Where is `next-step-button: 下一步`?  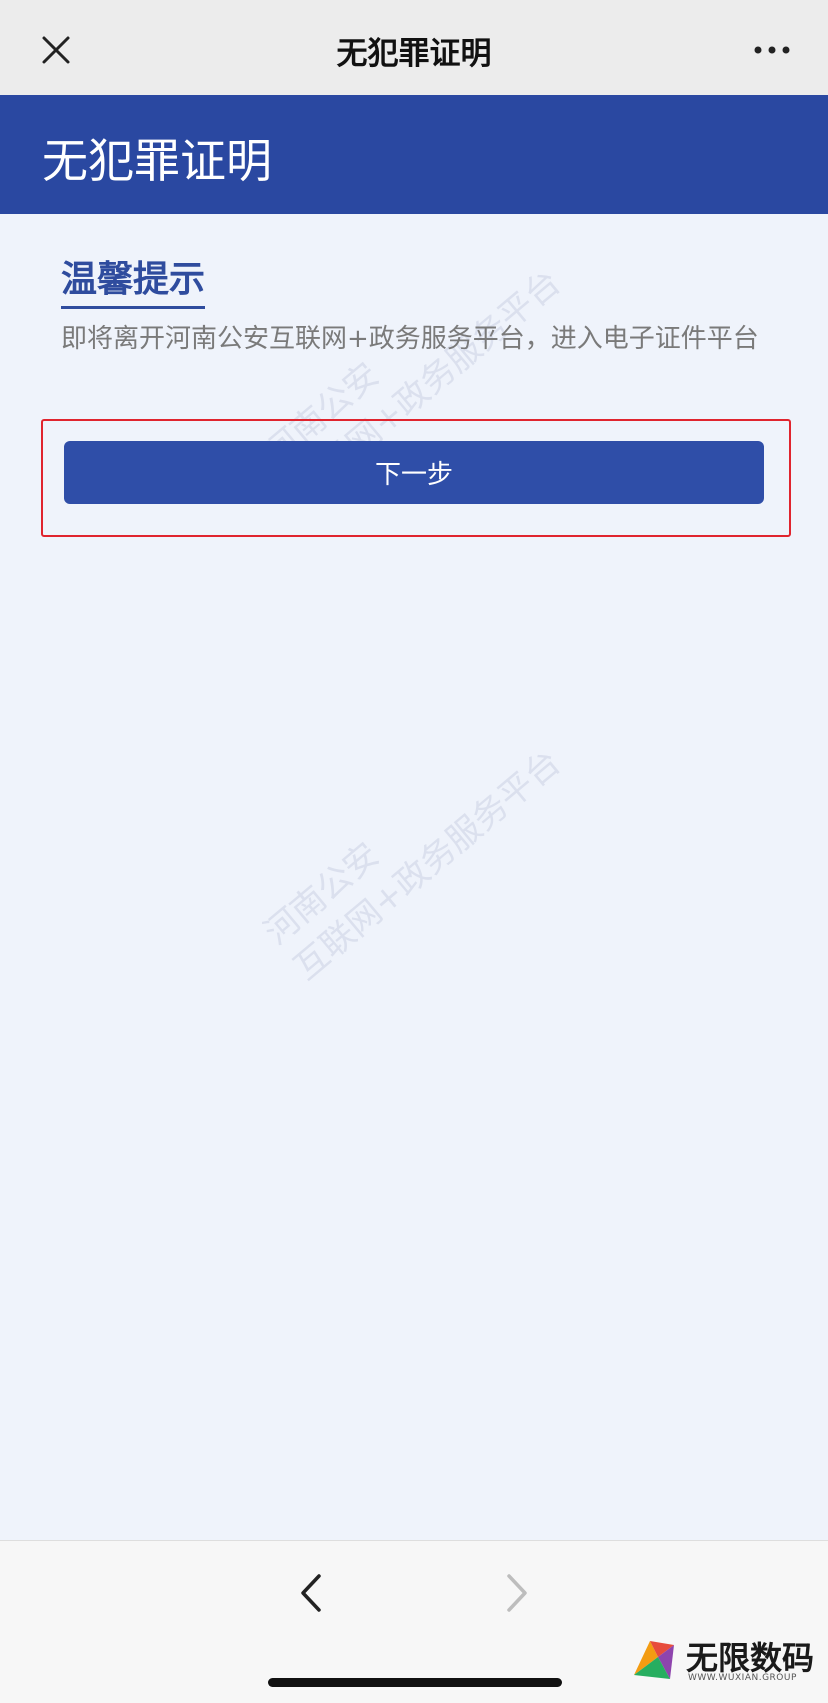
next-step-button: 下一步 is located at coordinates (414, 472).